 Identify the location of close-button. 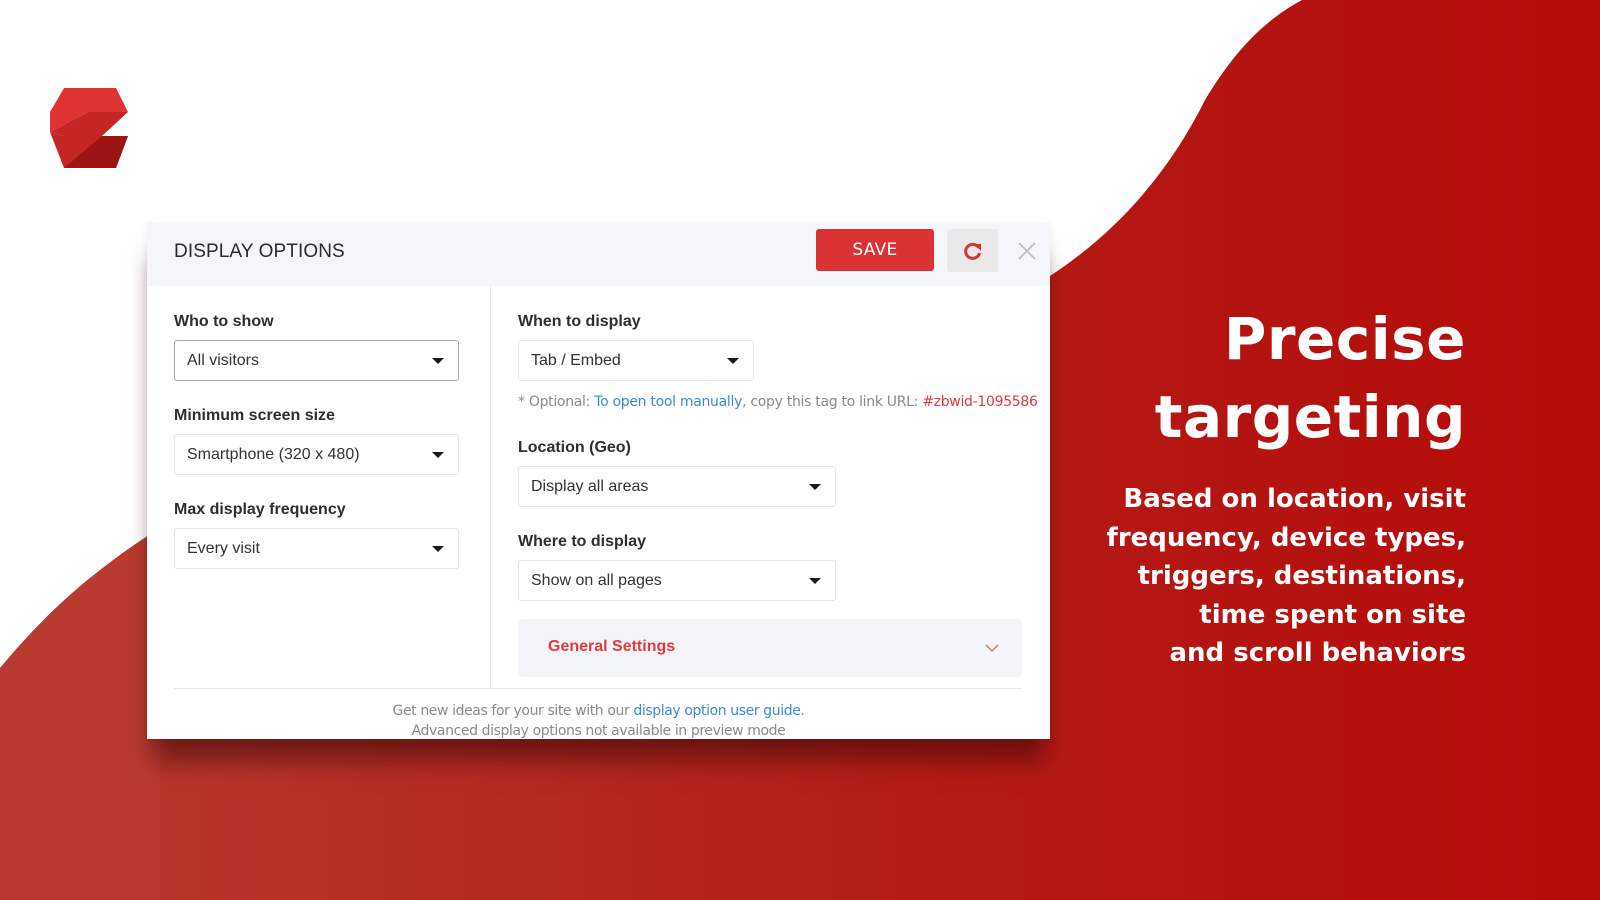
(1027, 251).